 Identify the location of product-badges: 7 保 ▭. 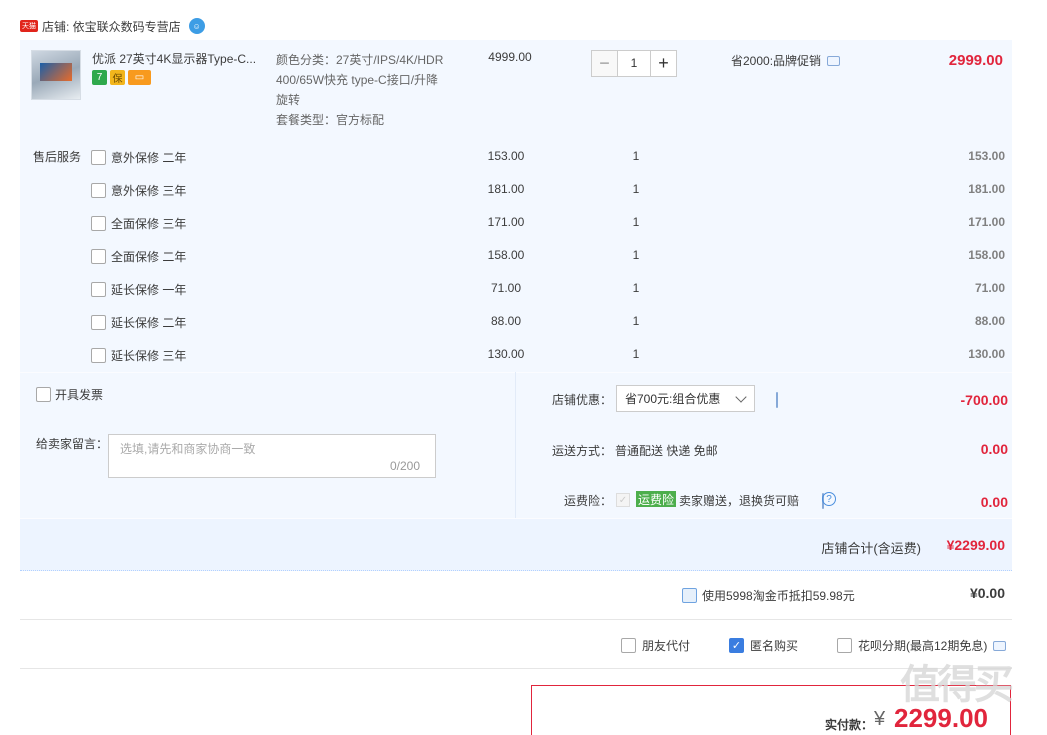
(121, 77).